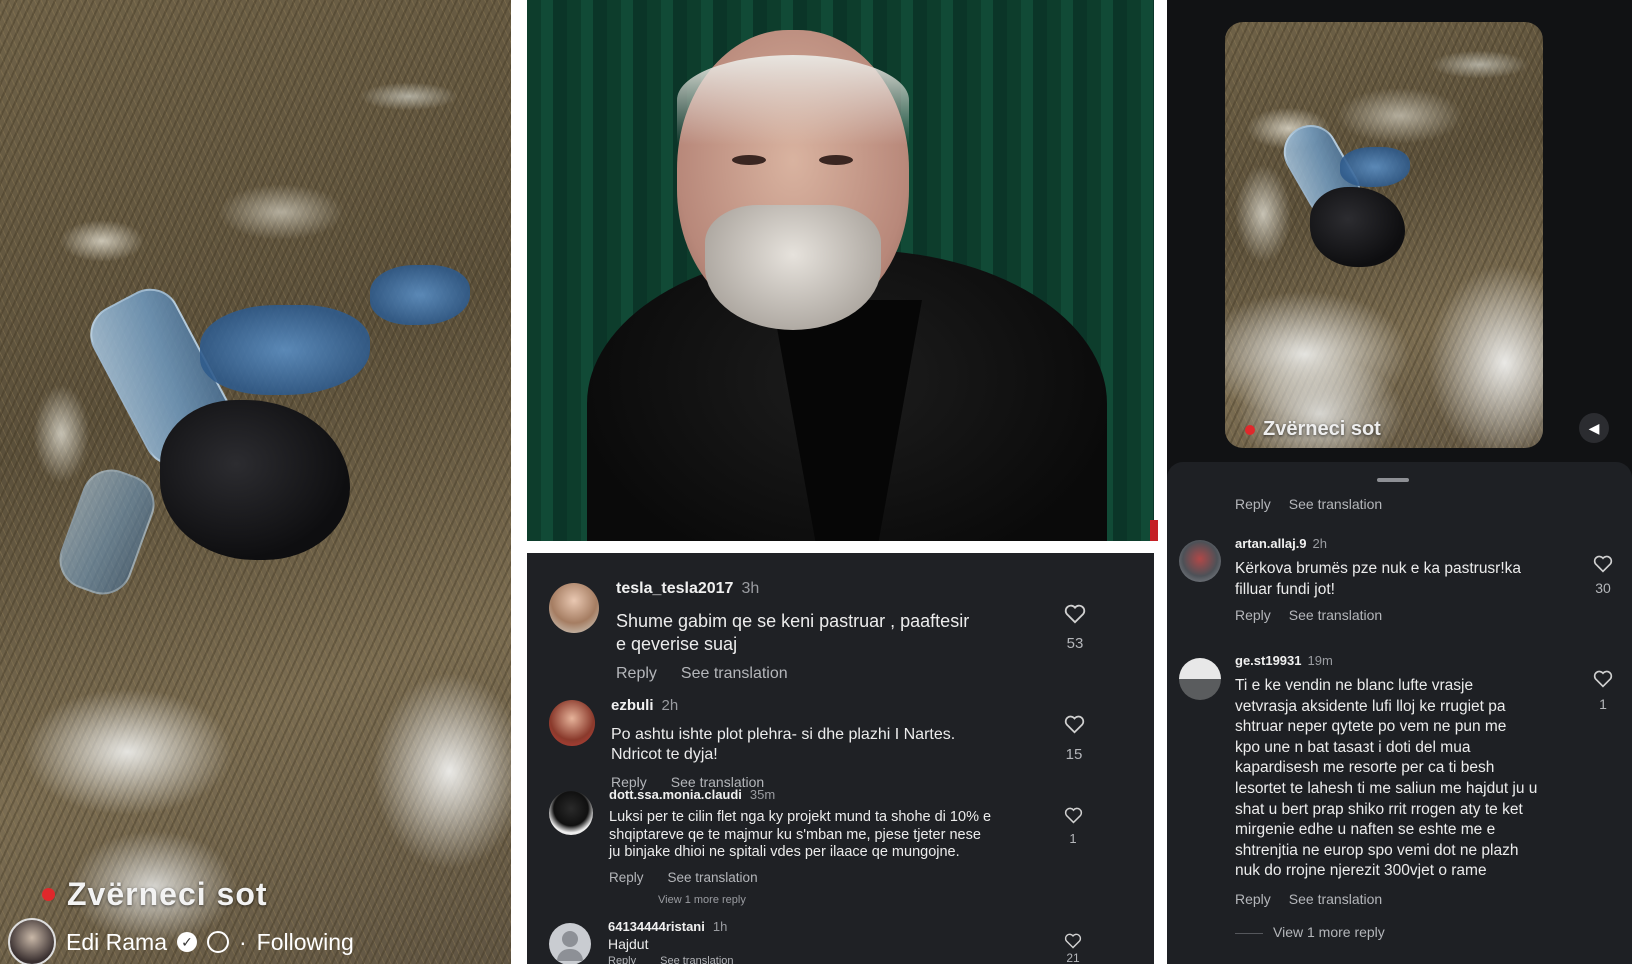 Image resolution: width=1632 pixels, height=964 pixels. I want to click on author-name: Edi Rama, so click(116, 942).